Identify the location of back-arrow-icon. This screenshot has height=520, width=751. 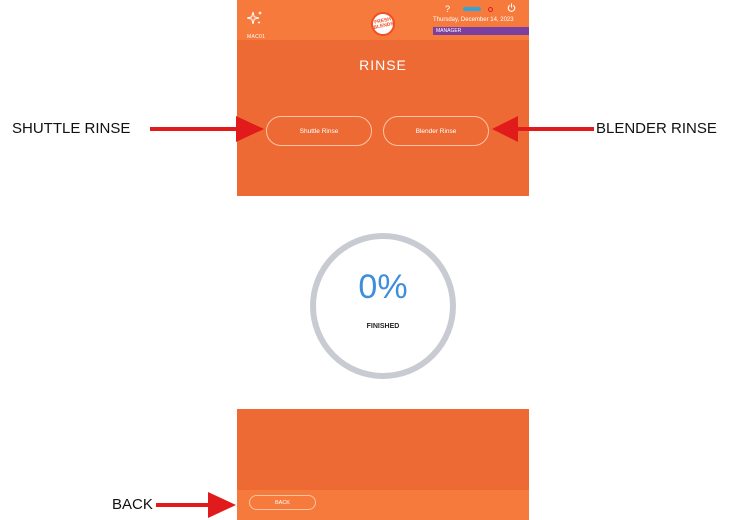
(196, 505).